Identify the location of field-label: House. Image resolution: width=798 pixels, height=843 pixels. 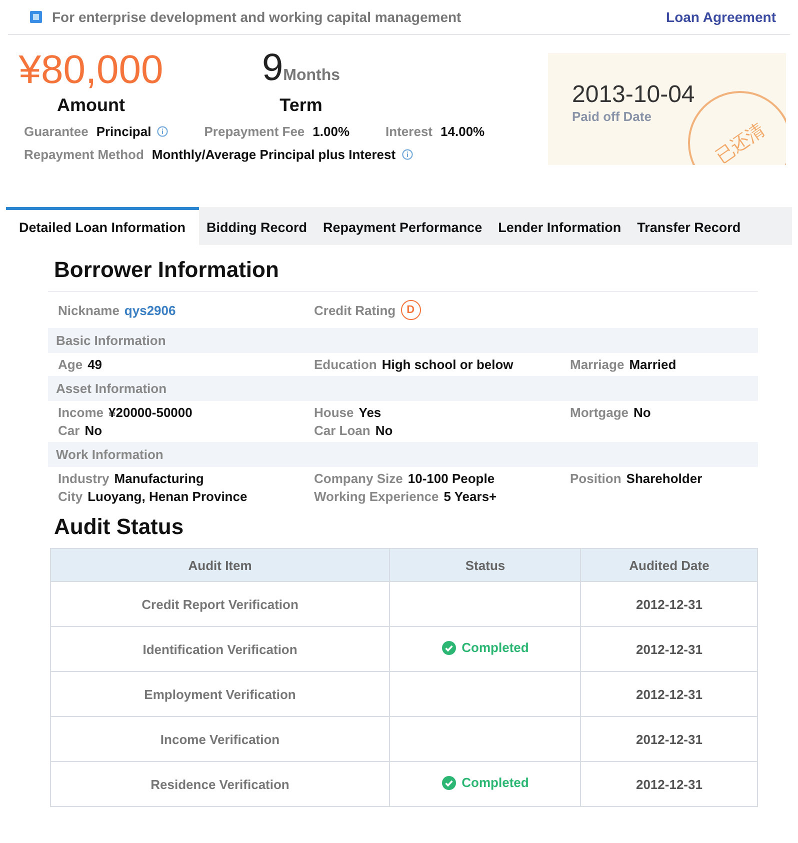
(334, 412).